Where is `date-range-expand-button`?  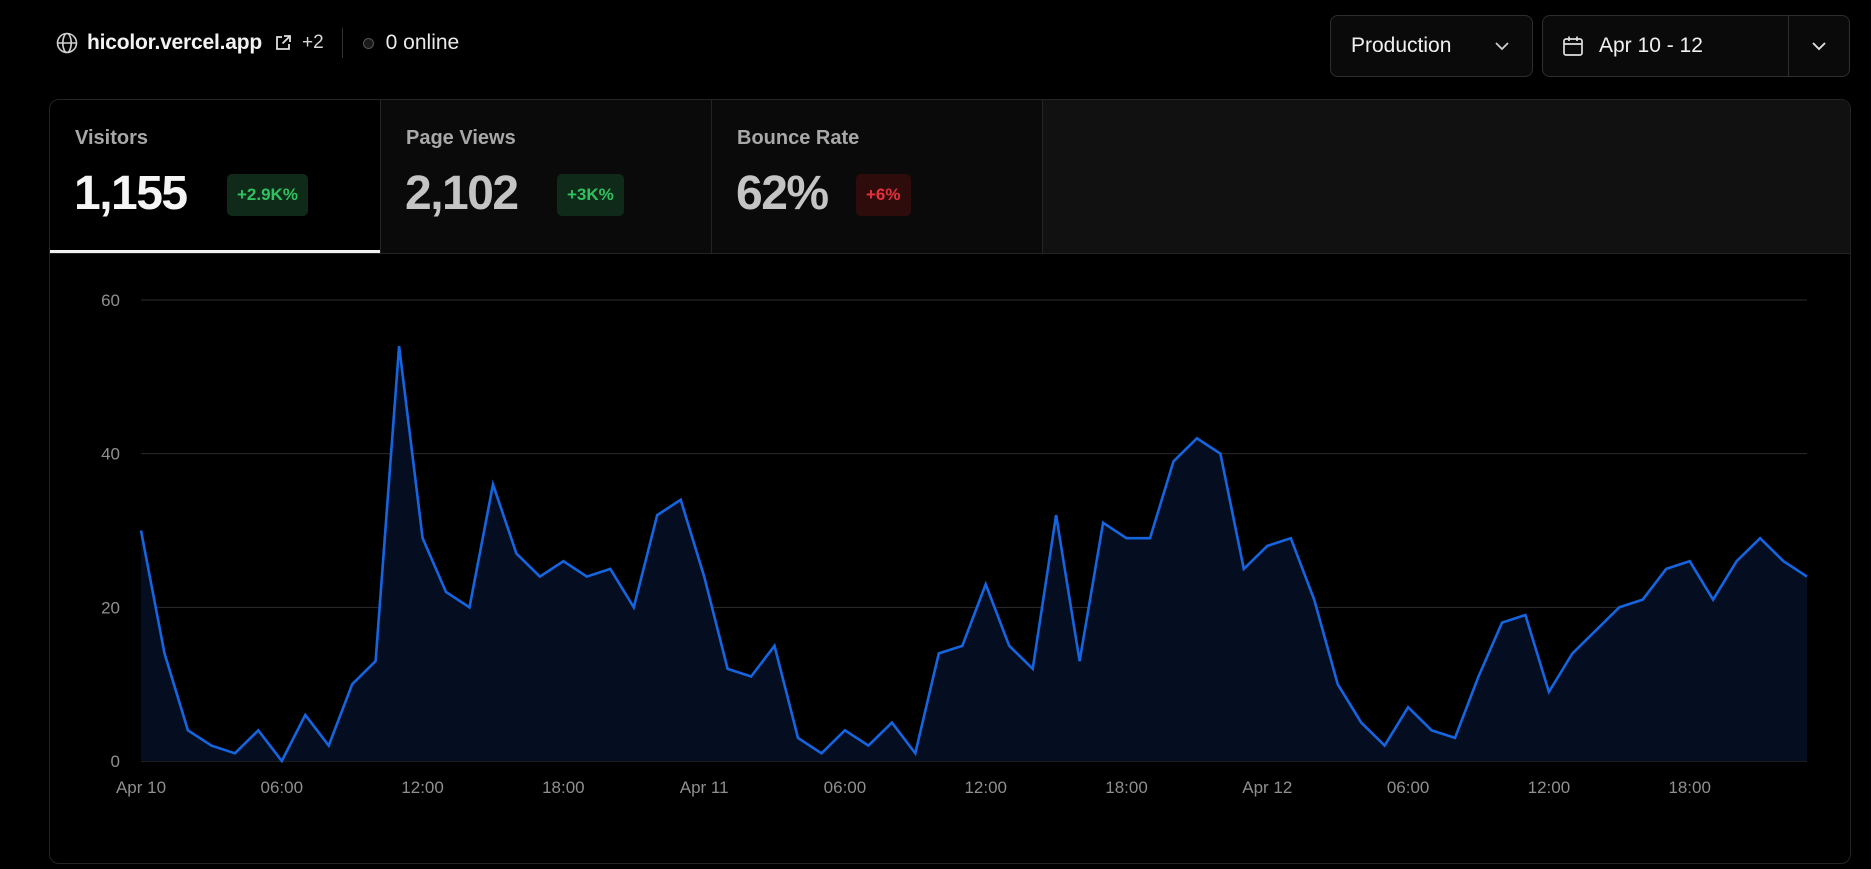
date-range-expand-button is located at coordinates (1819, 46).